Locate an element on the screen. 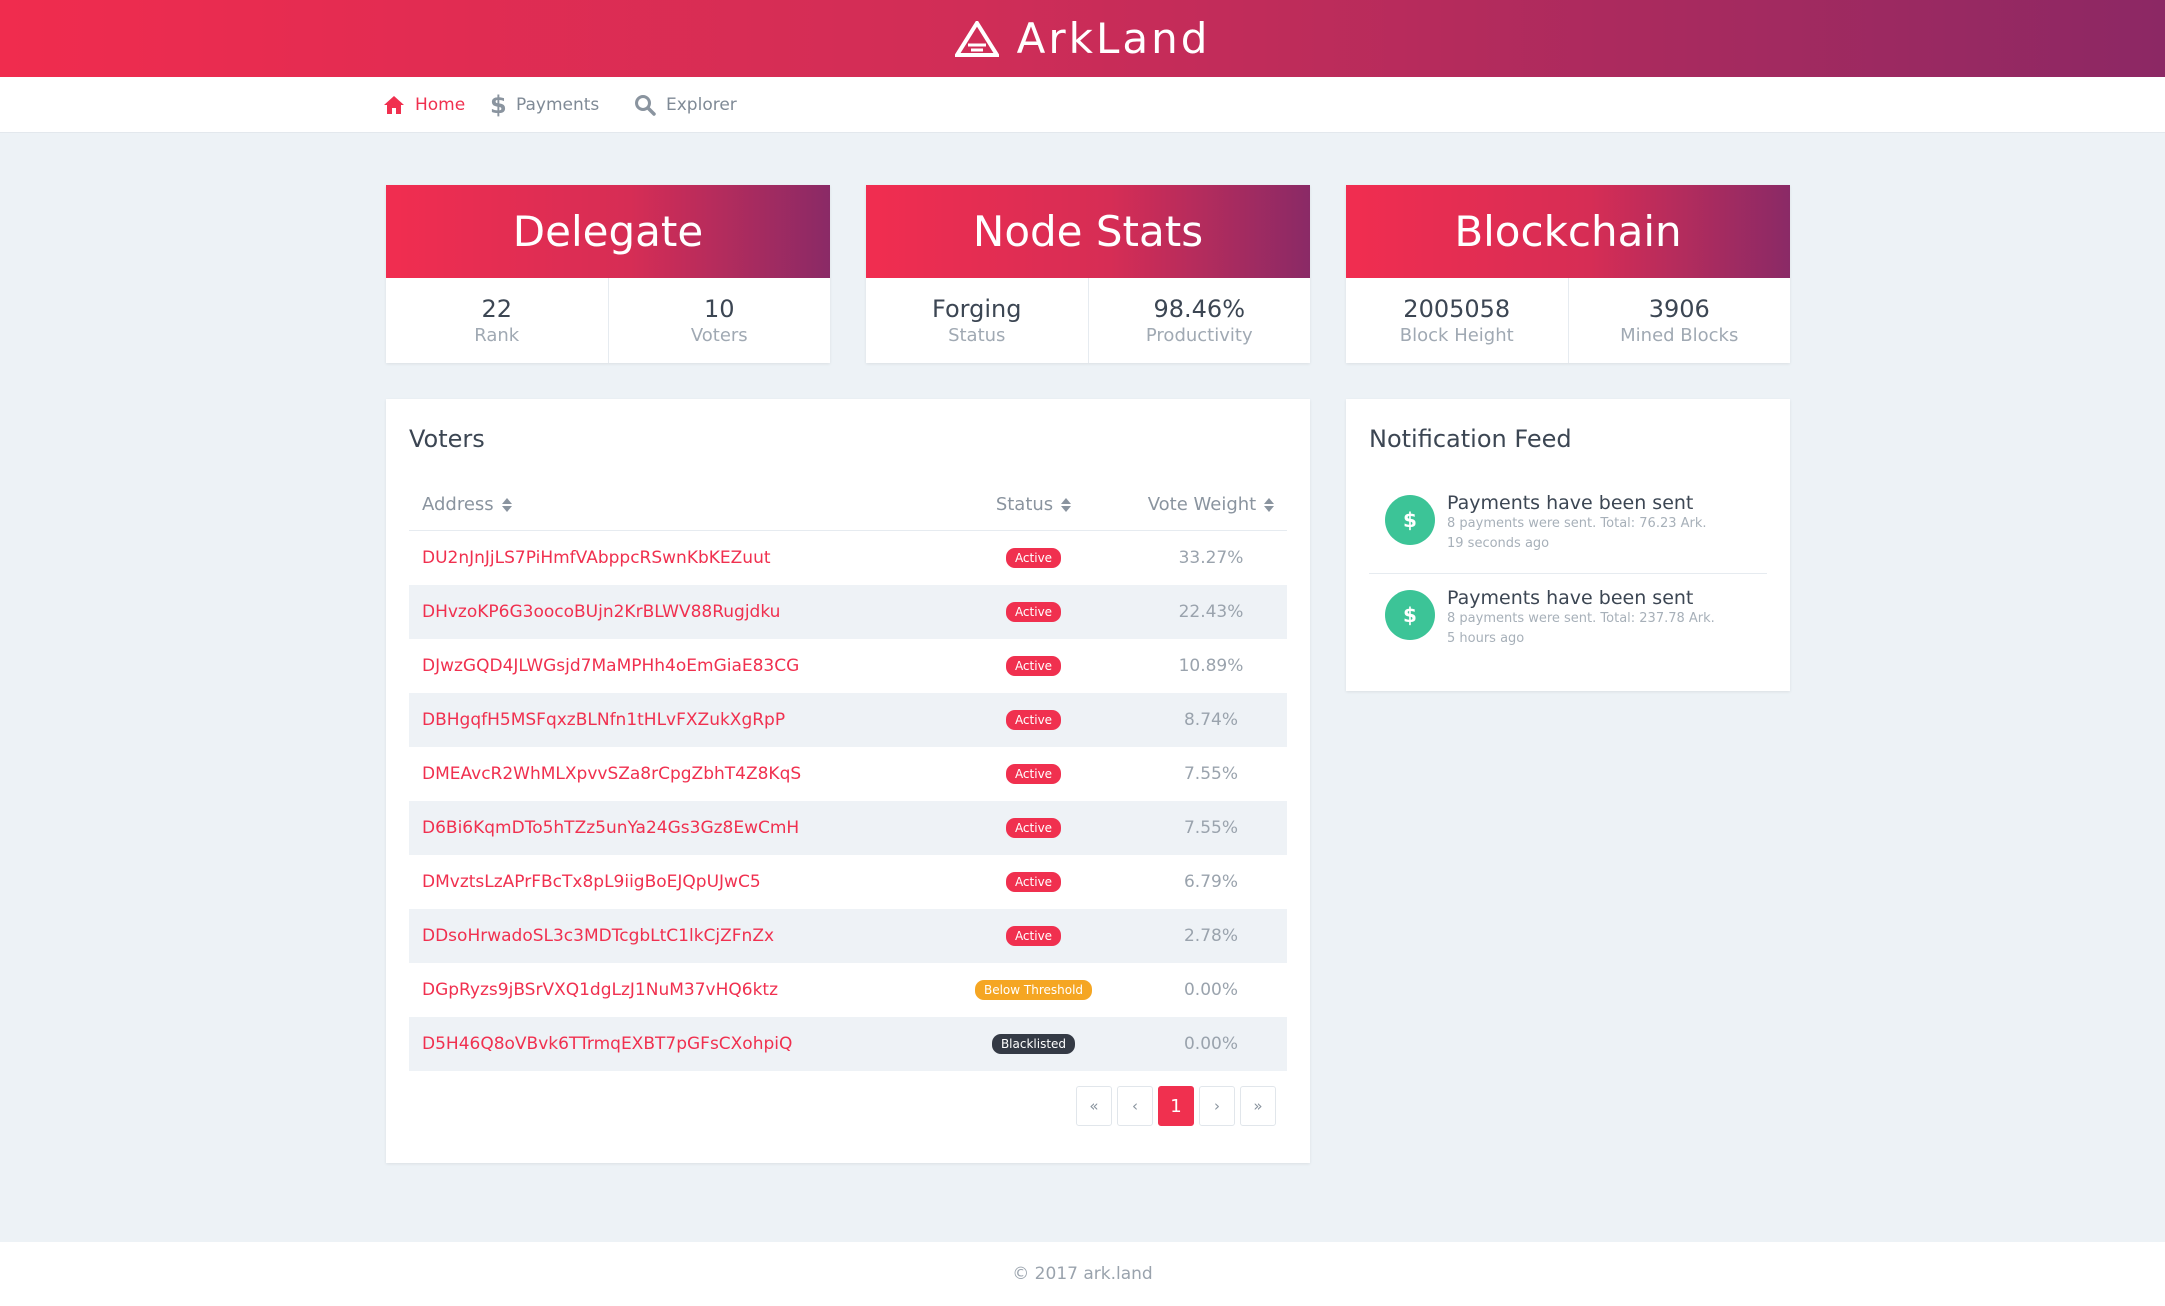 Image resolution: width=2165 pixels, height=1306 pixels. column-label: Address is located at coordinates (458, 504).